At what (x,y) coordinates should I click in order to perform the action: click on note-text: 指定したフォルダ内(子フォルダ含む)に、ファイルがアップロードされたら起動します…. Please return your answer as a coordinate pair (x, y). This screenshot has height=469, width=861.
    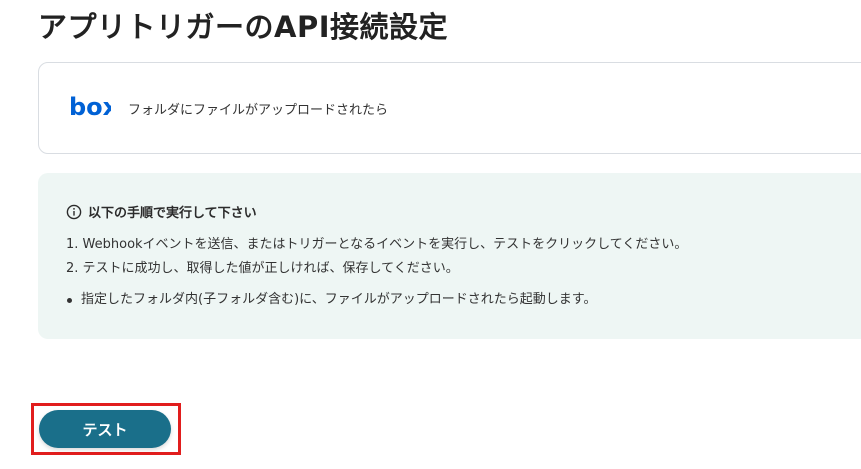
    Looking at the image, I should click on (339, 299).